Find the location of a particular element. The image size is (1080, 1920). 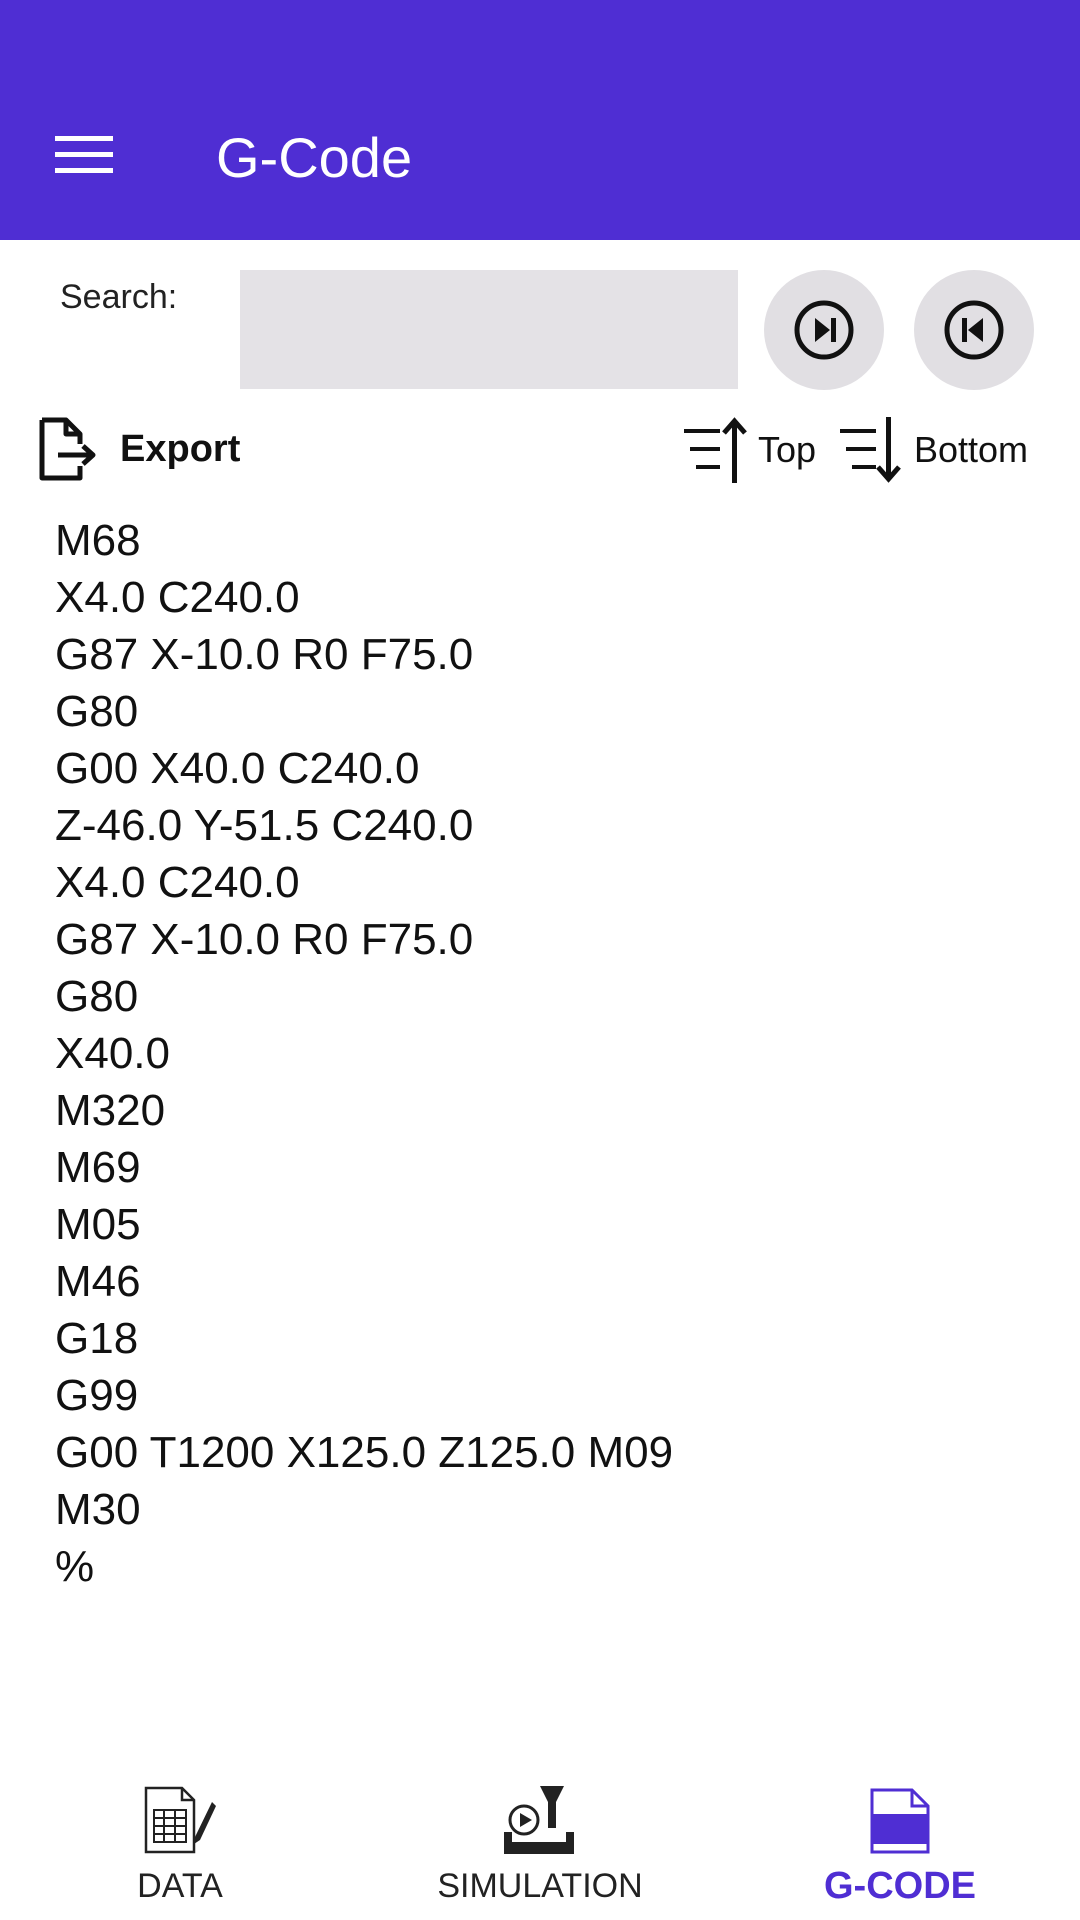

machine-simulation-icon is located at coordinates (539, 1820).